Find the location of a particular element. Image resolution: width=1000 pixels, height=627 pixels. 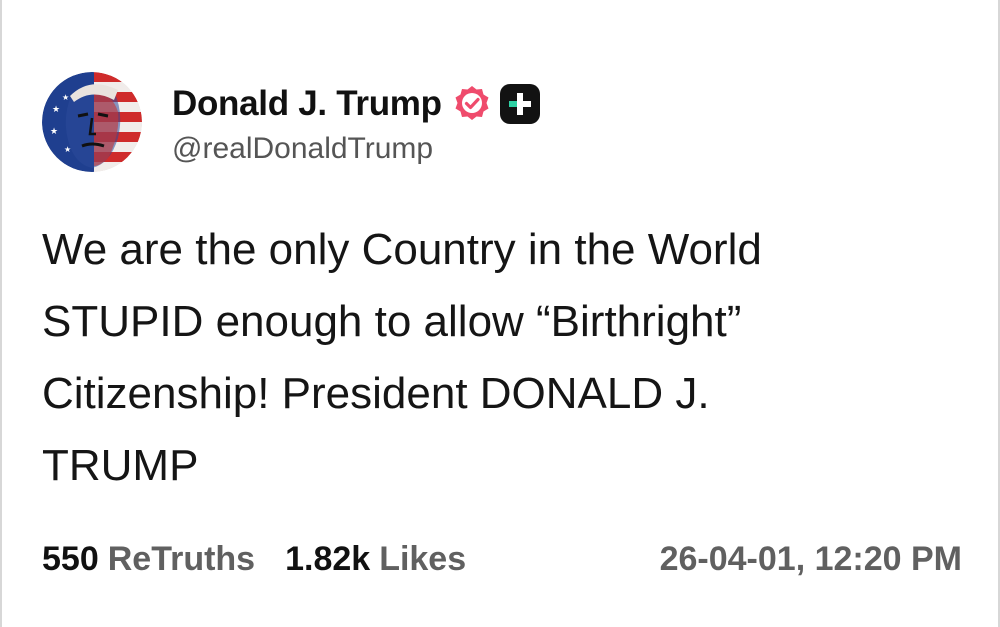

retruths-stat: 550 ReTruths is located at coordinates (148, 559).